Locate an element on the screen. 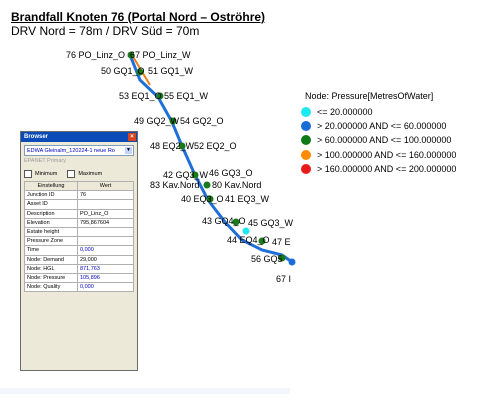  row-value: 105,896 is located at coordinates (105, 278).